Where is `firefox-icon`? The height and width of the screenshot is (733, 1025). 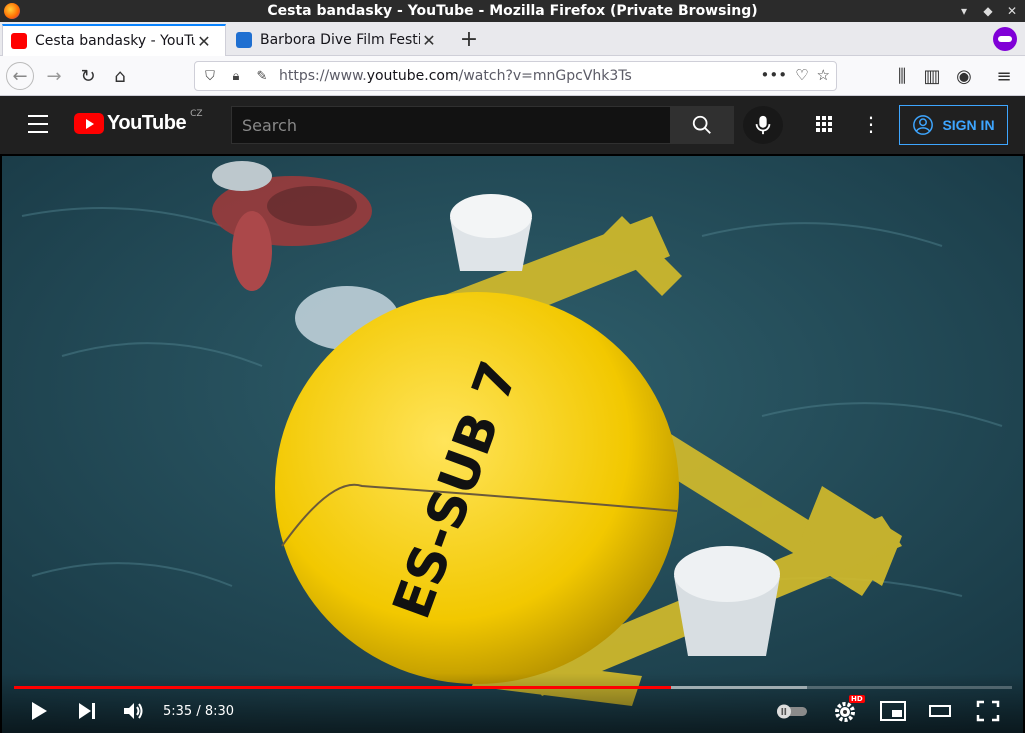
firefox-icon is located at coordinates (12, 11).